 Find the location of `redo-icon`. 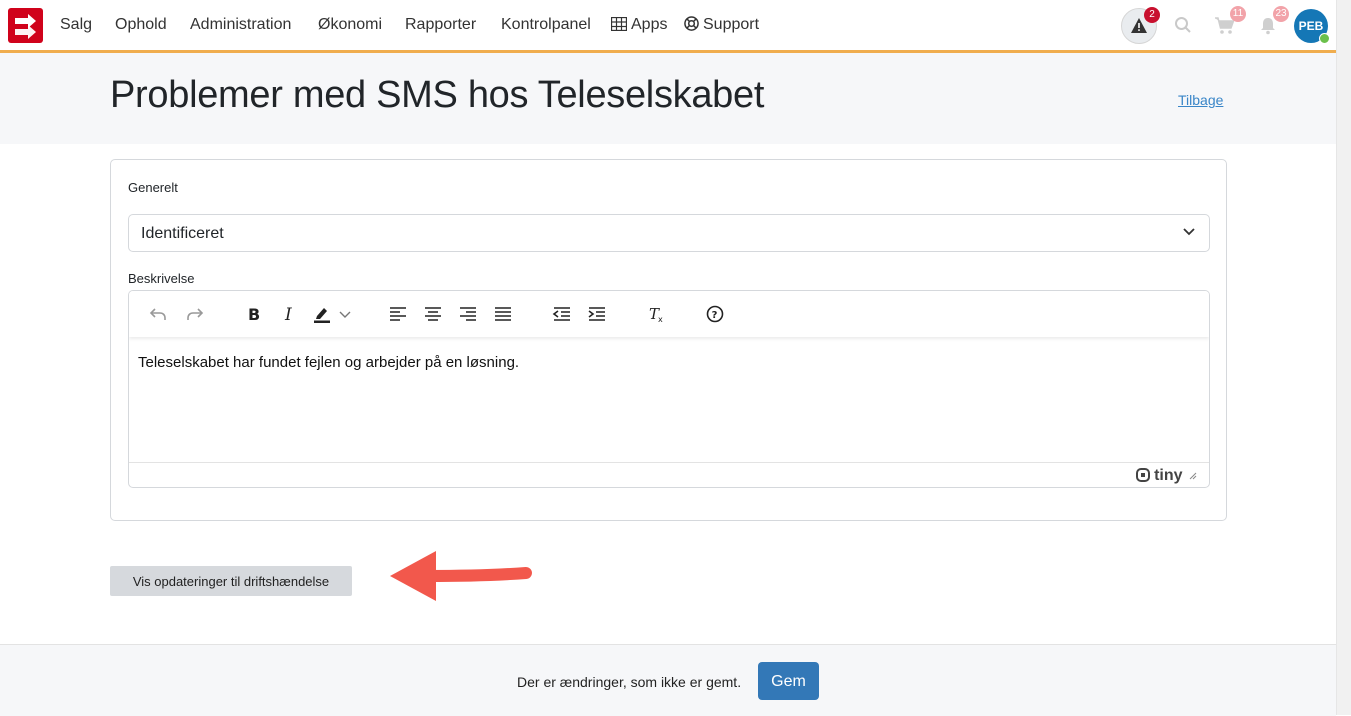

redo-icon is located at coordinates (195, 314).